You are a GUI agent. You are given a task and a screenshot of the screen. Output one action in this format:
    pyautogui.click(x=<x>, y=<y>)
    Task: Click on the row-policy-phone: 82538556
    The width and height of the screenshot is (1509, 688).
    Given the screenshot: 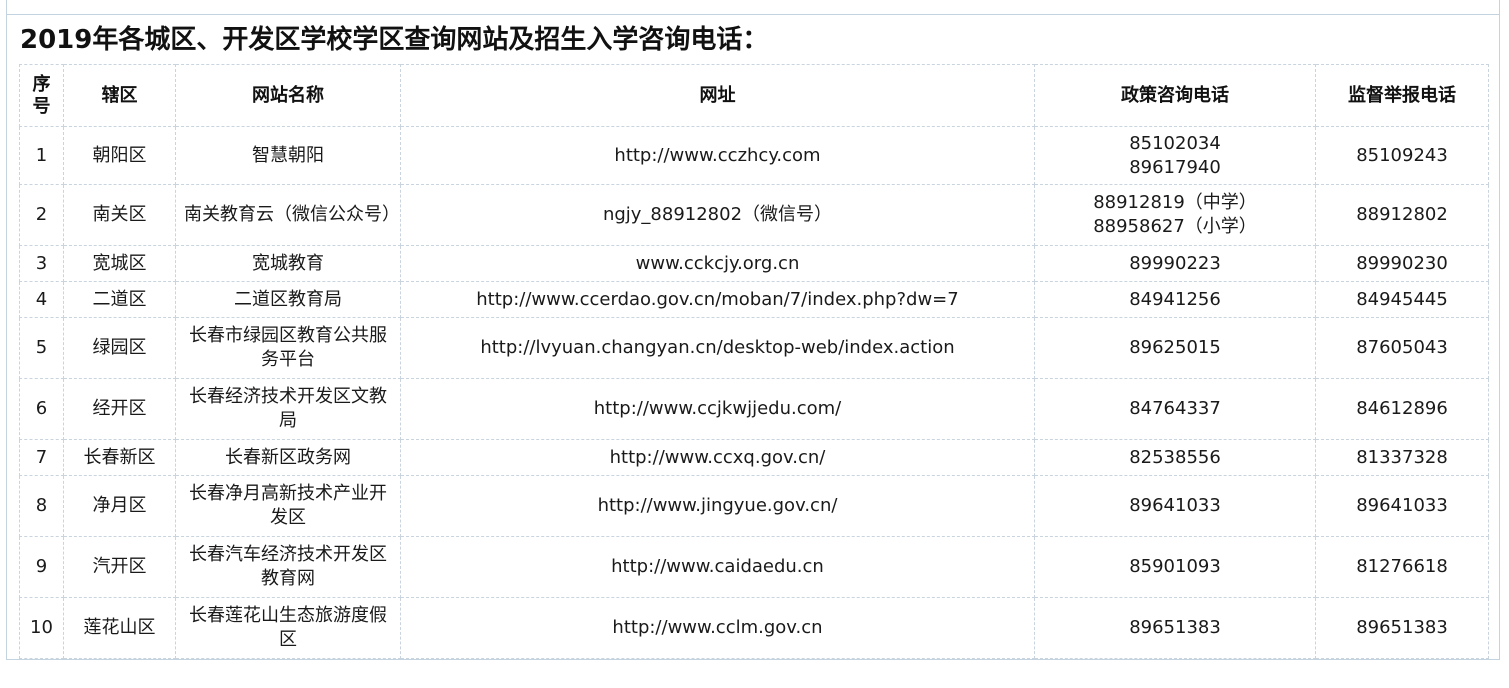 What is the action you would take?
    pyautogui.click(x=1175, y=457)
    